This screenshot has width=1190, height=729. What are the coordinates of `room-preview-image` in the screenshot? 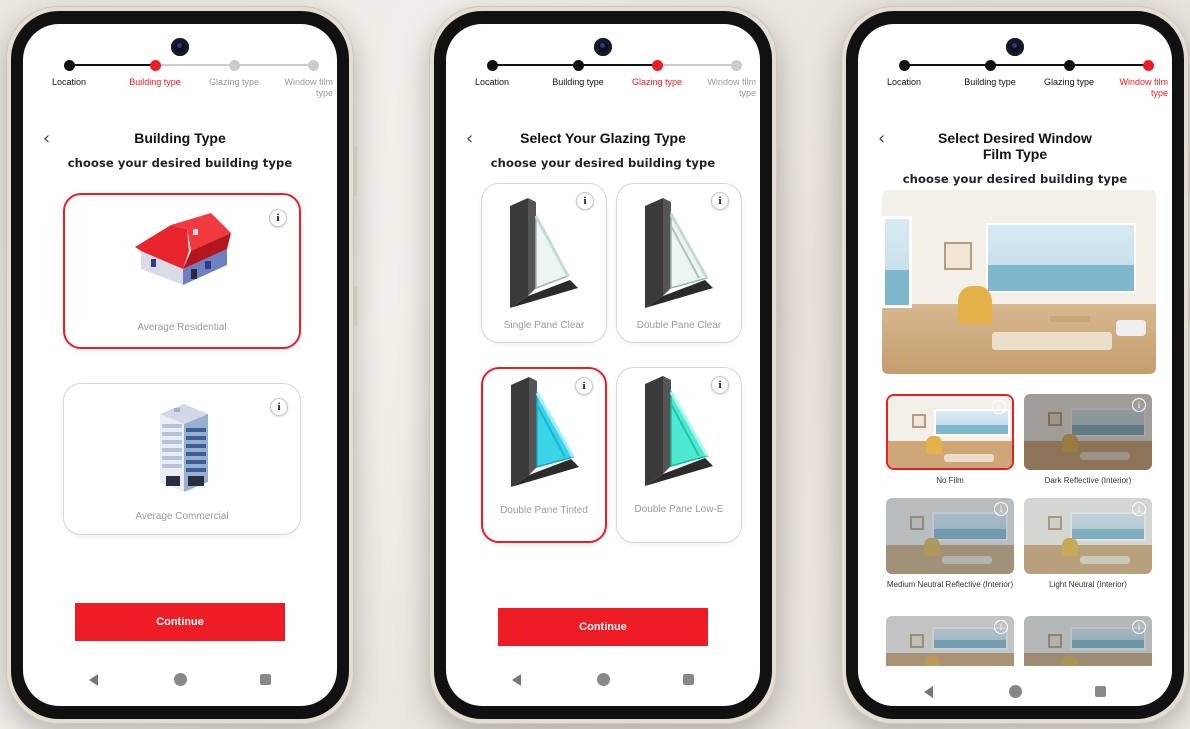 It's located at (1019, 282).